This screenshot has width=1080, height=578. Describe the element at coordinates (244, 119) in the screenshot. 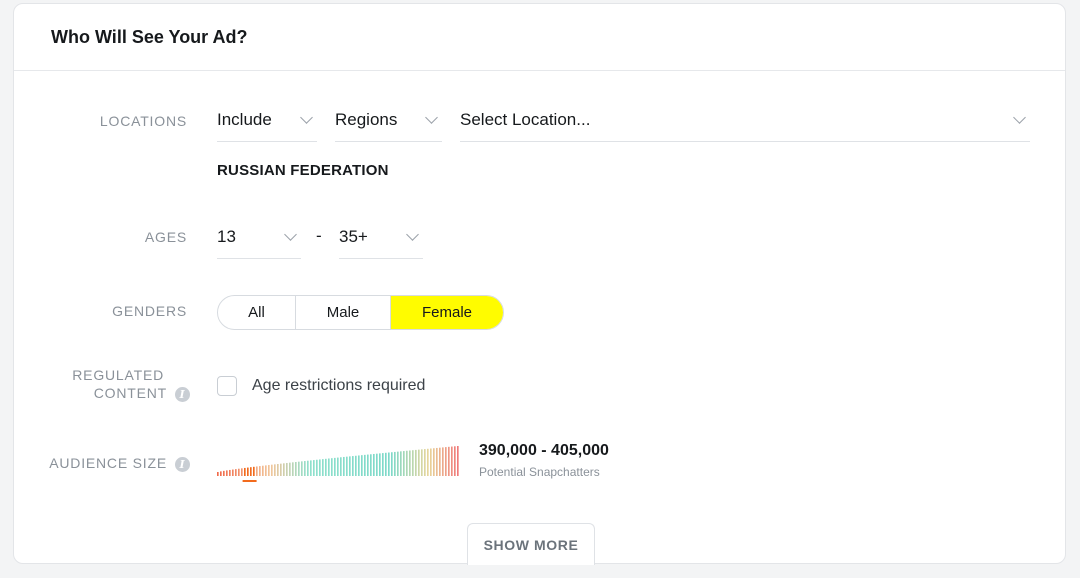

I see `location-mode-value: Include` at that location.